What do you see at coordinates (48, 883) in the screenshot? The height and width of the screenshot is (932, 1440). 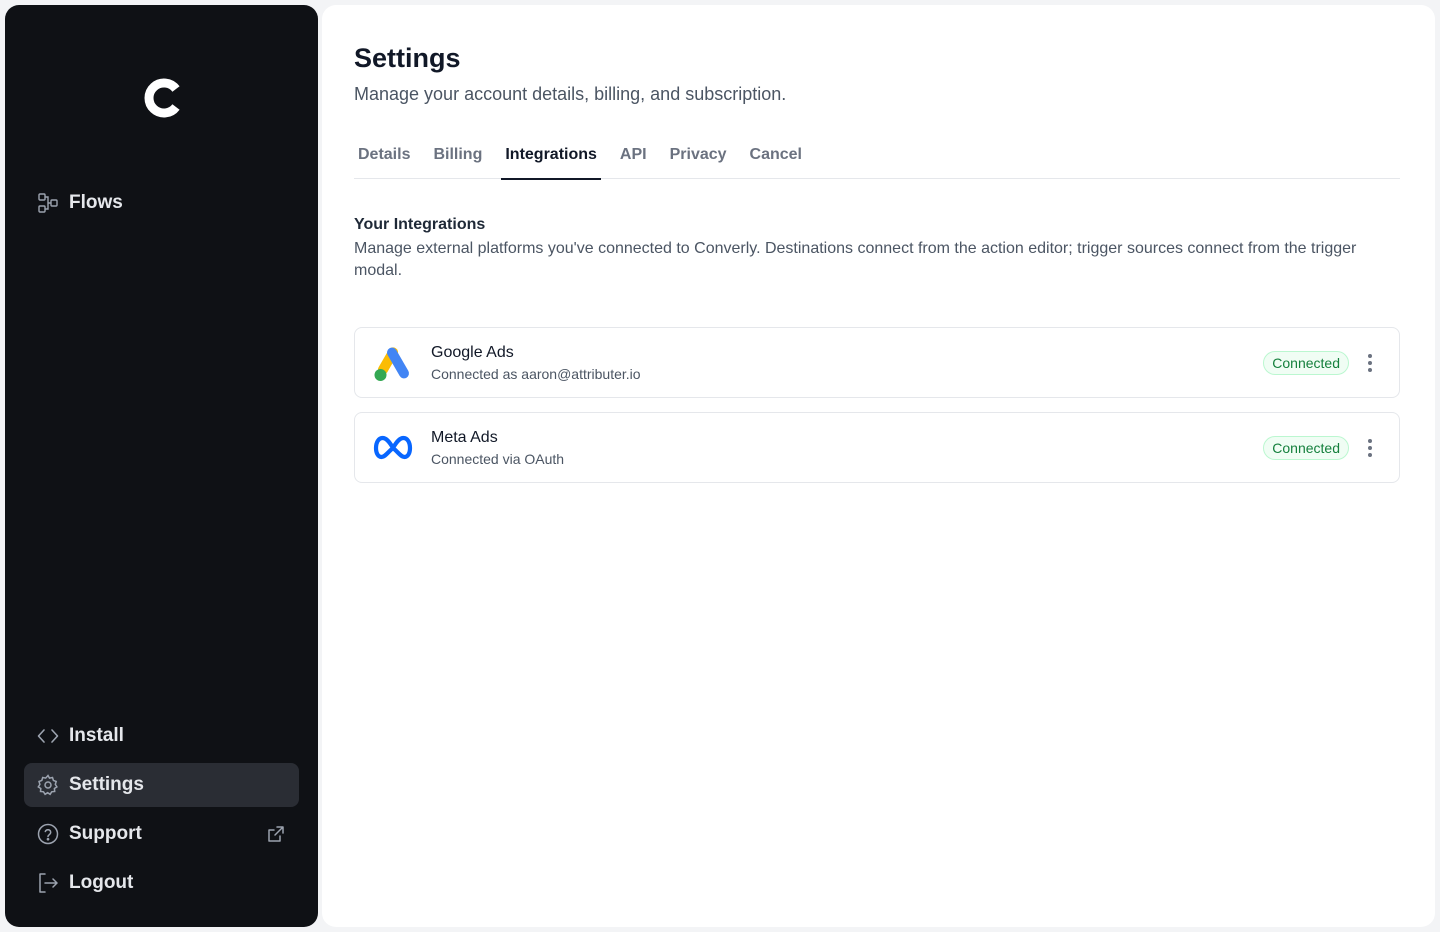 I see `logout-icon` at bounding box center [48, 883].